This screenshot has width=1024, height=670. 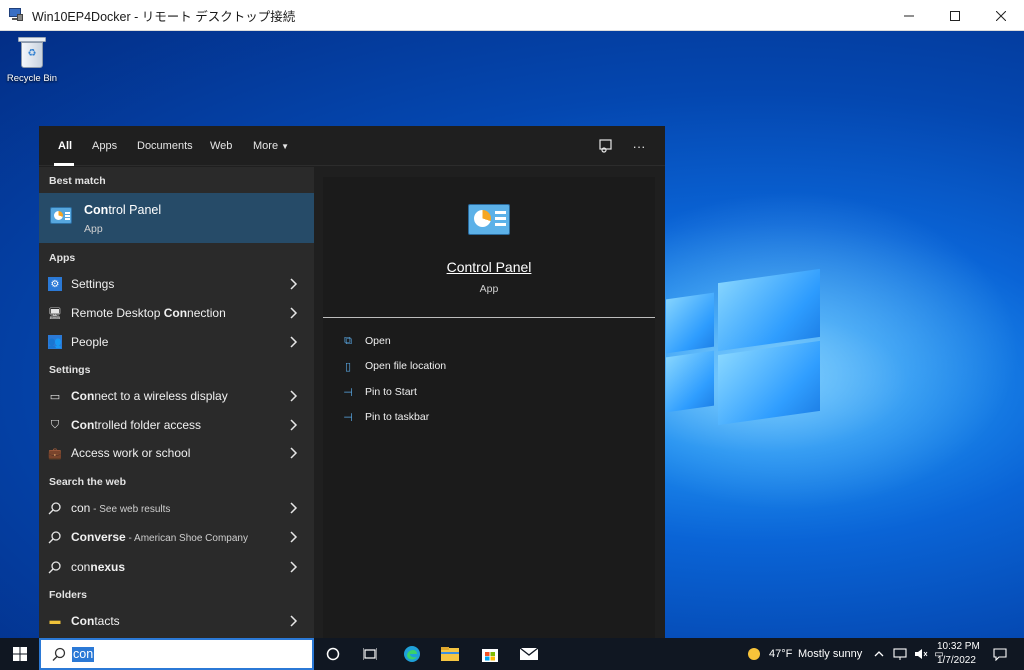 I want to click on task-view-cortana-button, so click(x=333, y=654).